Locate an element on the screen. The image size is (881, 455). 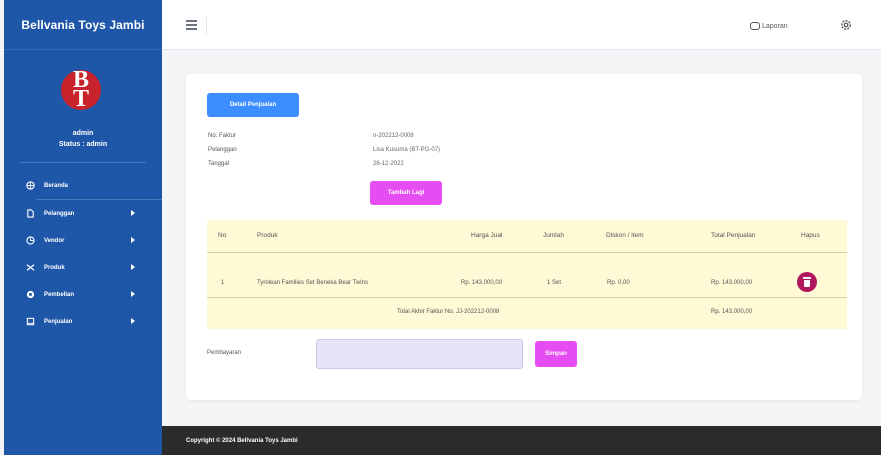
detail-penjualan-button: Detail Penjualan is located at coordinates (253, 105).